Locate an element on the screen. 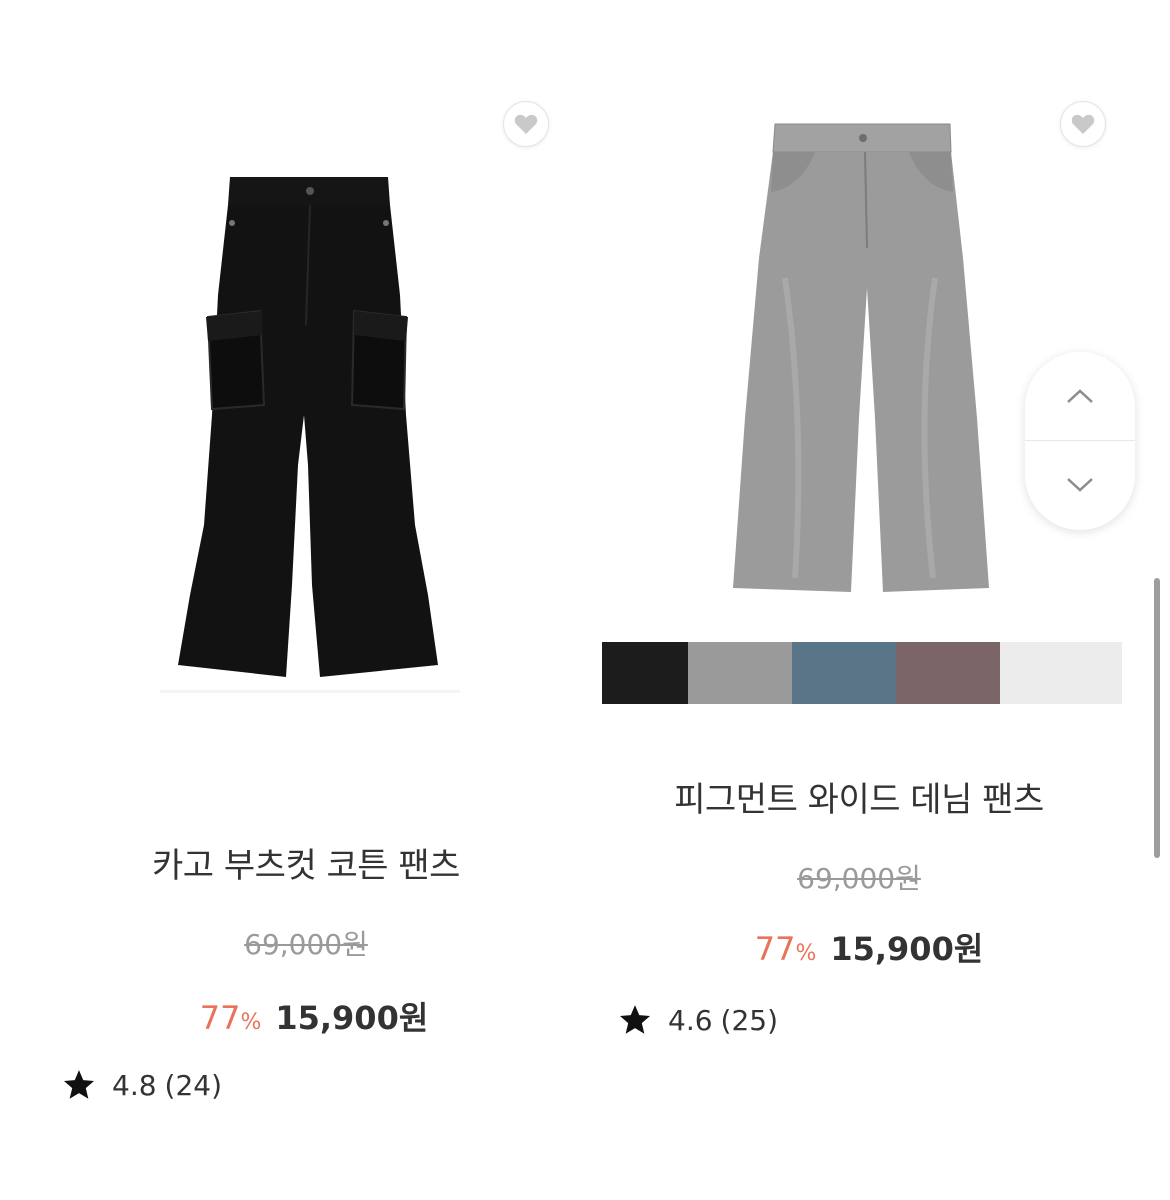 This screenshot has height=1200, width=1170. color-swatch-row is located at coordinates (862, 673).